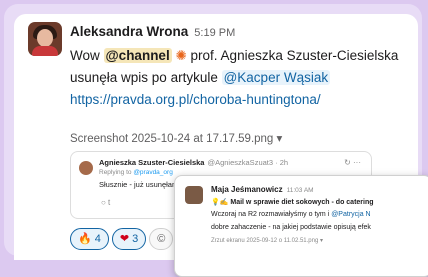  I want to click on quoted-more-icon: ↻ ···, so click(352, 162).